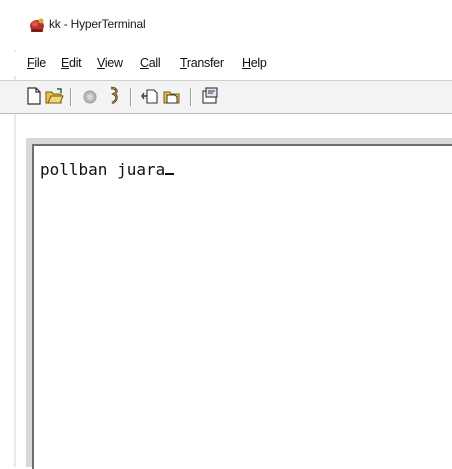 The height and width of the screenshot is (469, 452). I want to click on toolbar, so click(226, 97).